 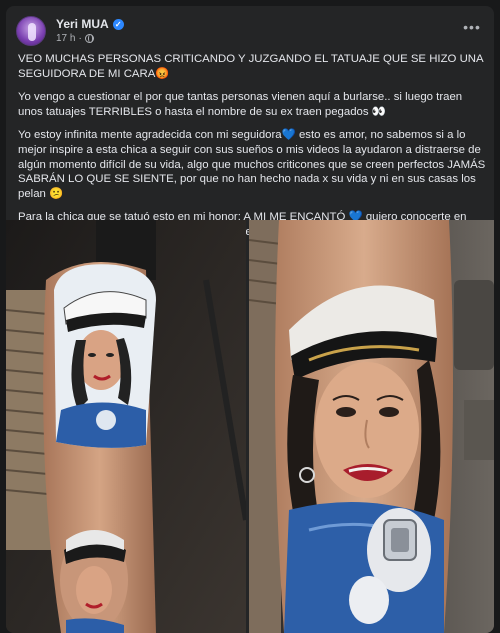 I want to click on verified-badge-icon: ✓, so click(x=118, y=24).